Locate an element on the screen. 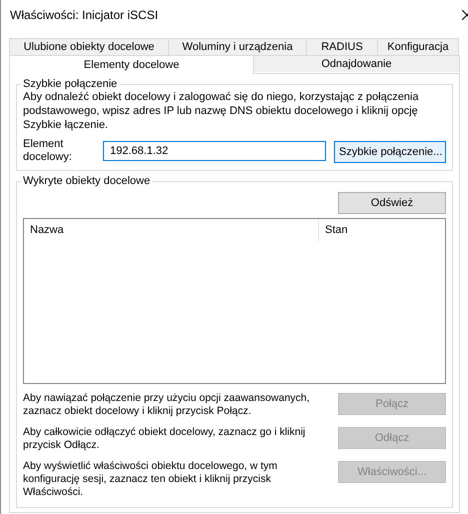 The height and width of the screenshot is (514, 468). instruction-text: Aby wyświetlić właściwości obiektu docelowego, w tym konfigurację sesji, zaznacz ten obiekt i kliknij przycisk Właściwości. is located at coordinates (150, 479).